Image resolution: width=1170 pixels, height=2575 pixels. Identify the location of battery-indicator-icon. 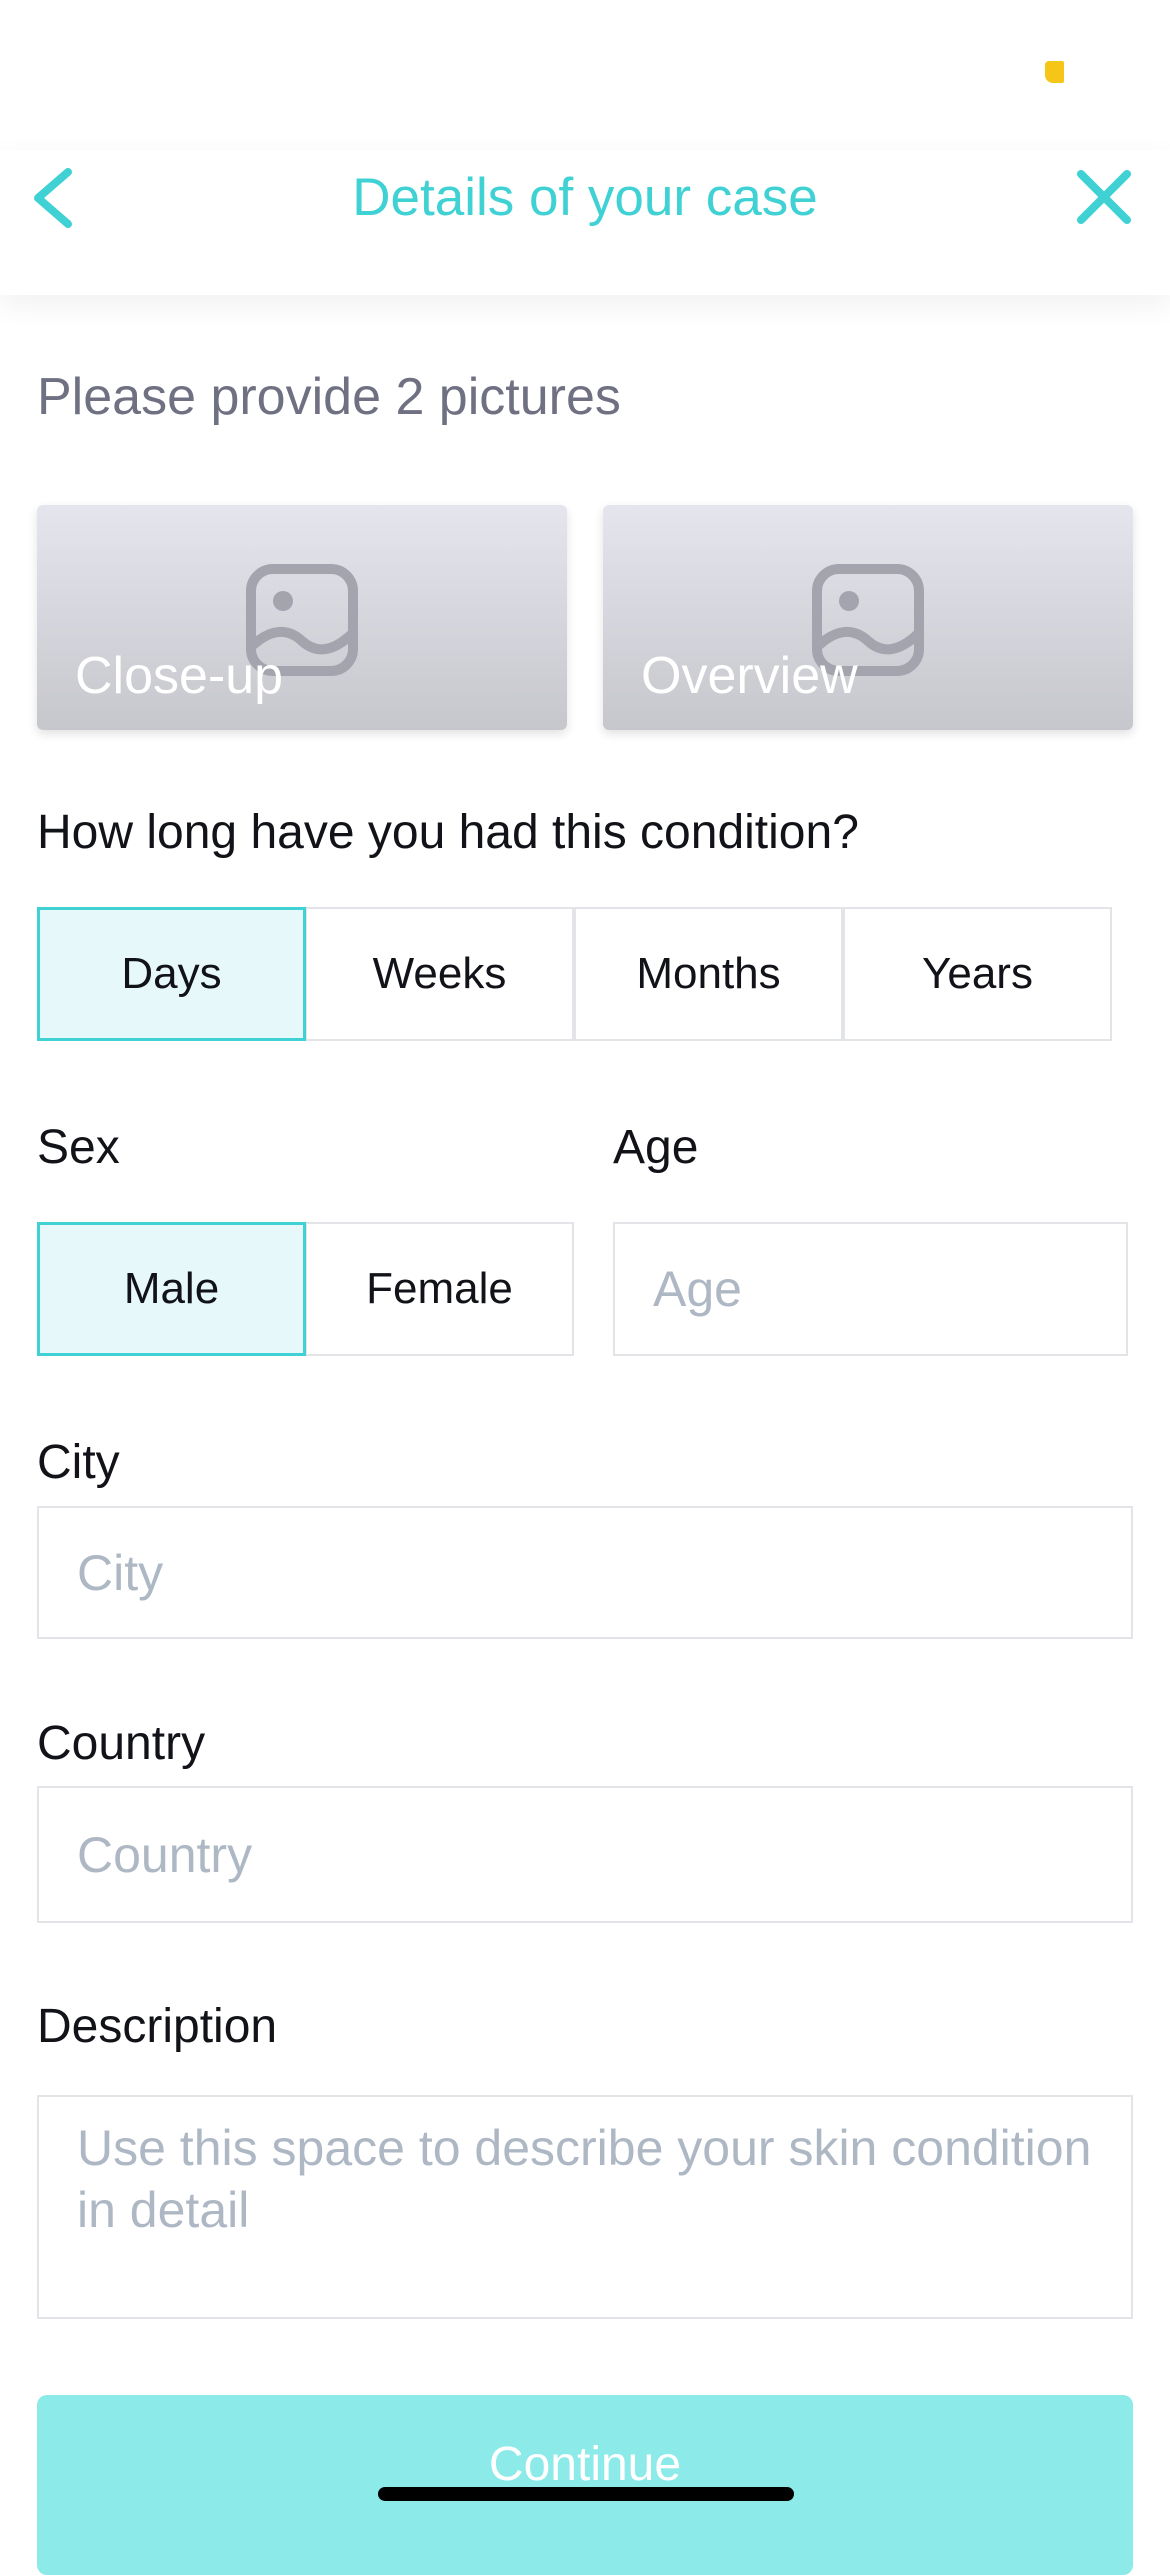
(1054, 72).